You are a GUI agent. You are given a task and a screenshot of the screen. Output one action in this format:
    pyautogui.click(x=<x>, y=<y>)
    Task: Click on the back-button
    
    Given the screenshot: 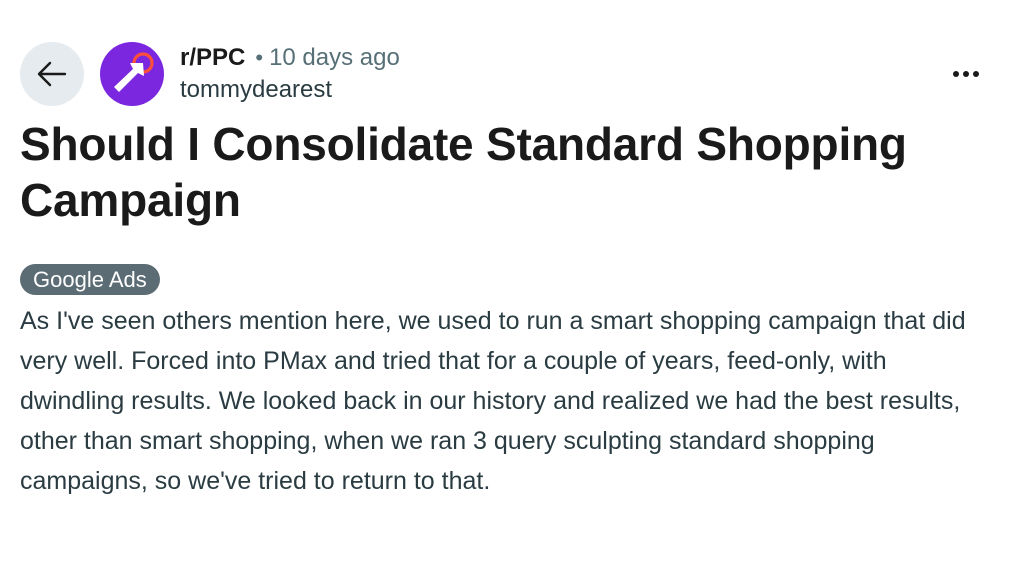 What is the action you would take?
    pyautogui.click(x=52, y=74)
    